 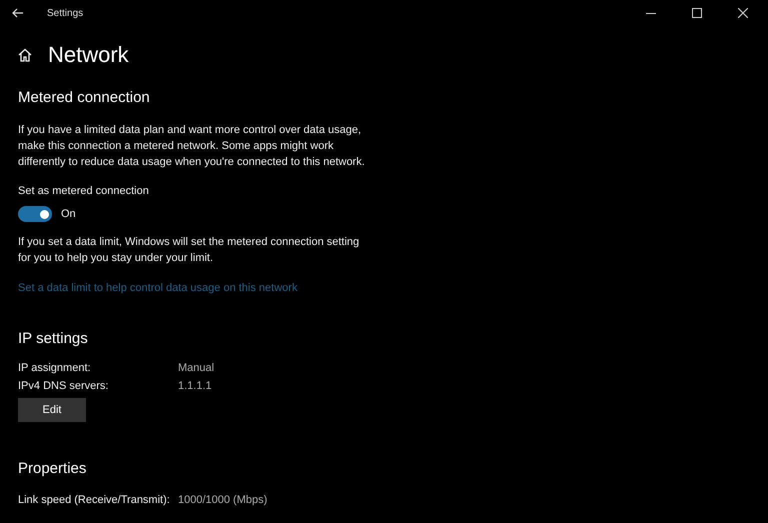 I want to click on property-value: 1.1.1.1, so click(x=195, y=386).